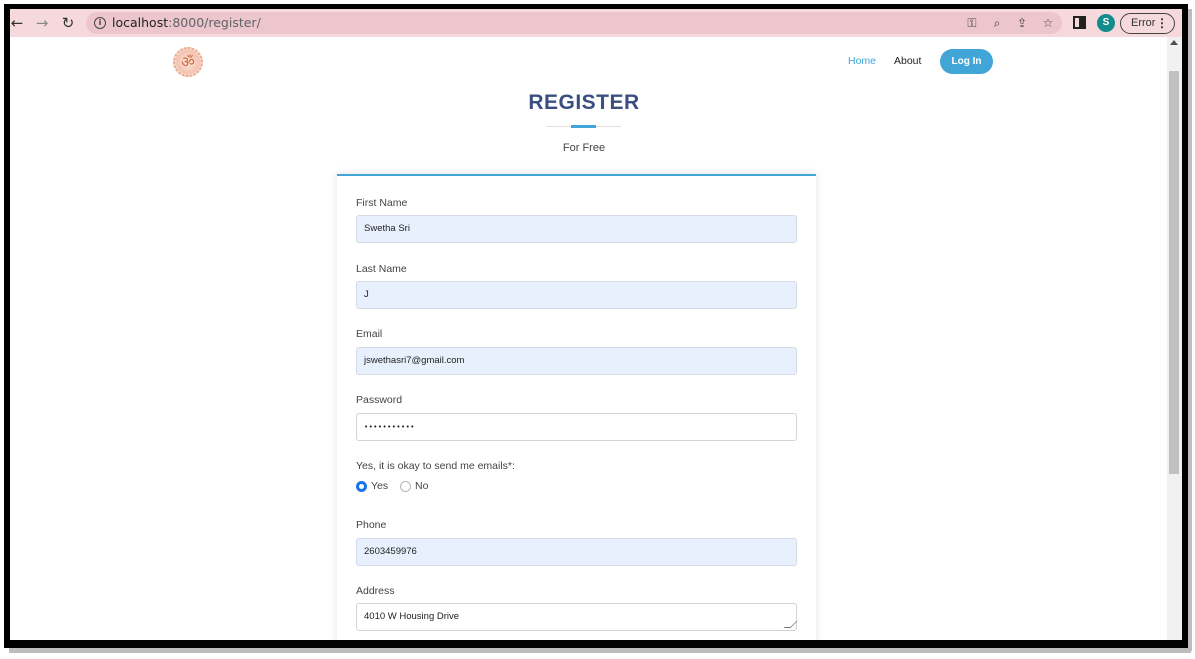 The image size is (1195, 659). Describe the element at coordinates (381, 269) in the screenshot. I see `last-name-label: Last Name` at that location.